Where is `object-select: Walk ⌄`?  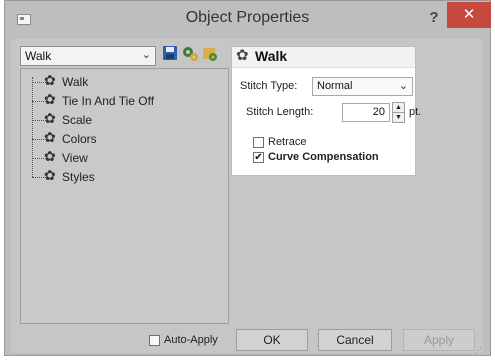
object-select: Walk ⌄ is located at coordinates (88, 56).